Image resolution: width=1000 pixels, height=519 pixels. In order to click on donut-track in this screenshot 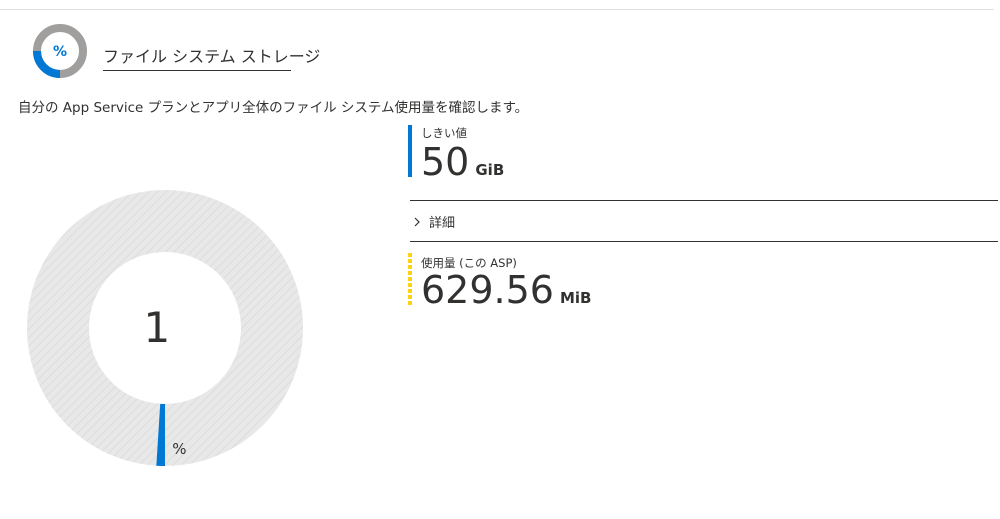, I will do `click(165, 328)`.